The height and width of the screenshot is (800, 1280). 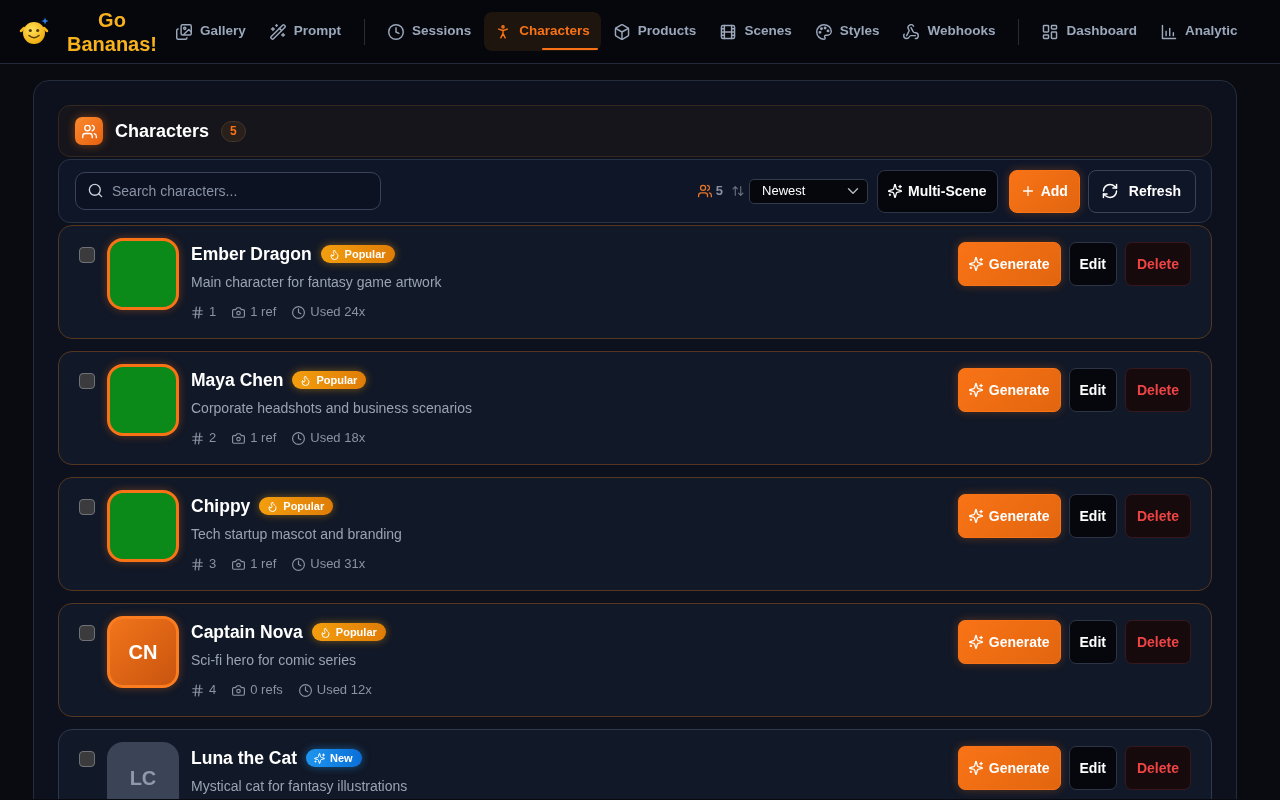 I want to click on usage-count: Used 31x, so click(x=338, y=564).